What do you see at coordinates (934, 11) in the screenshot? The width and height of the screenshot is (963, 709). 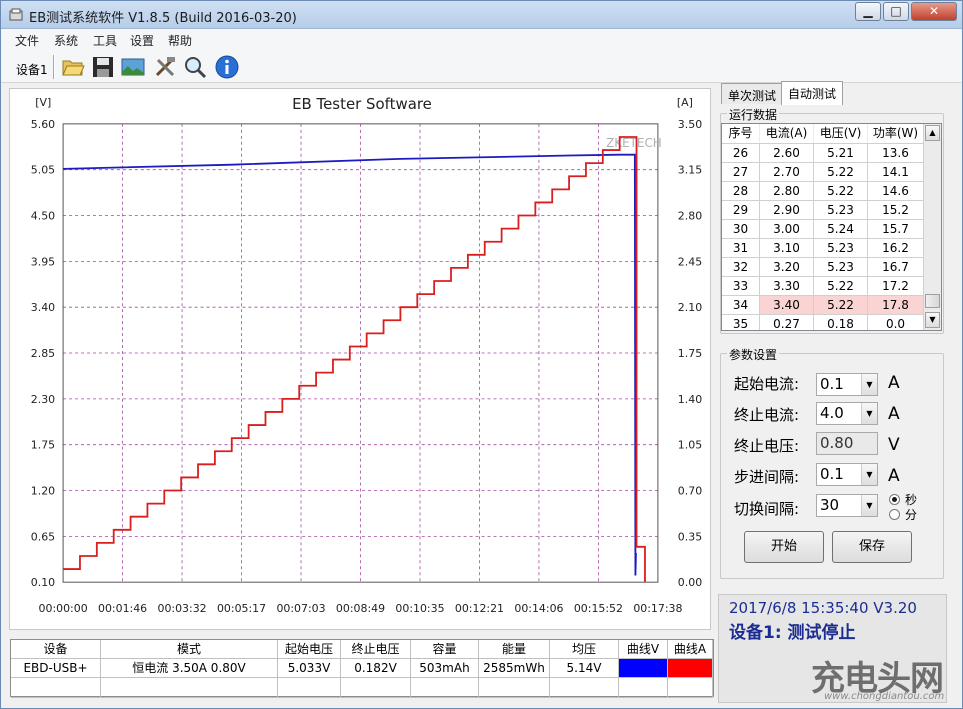 I see `close-button: ✕` at bounding box center [934, 11].